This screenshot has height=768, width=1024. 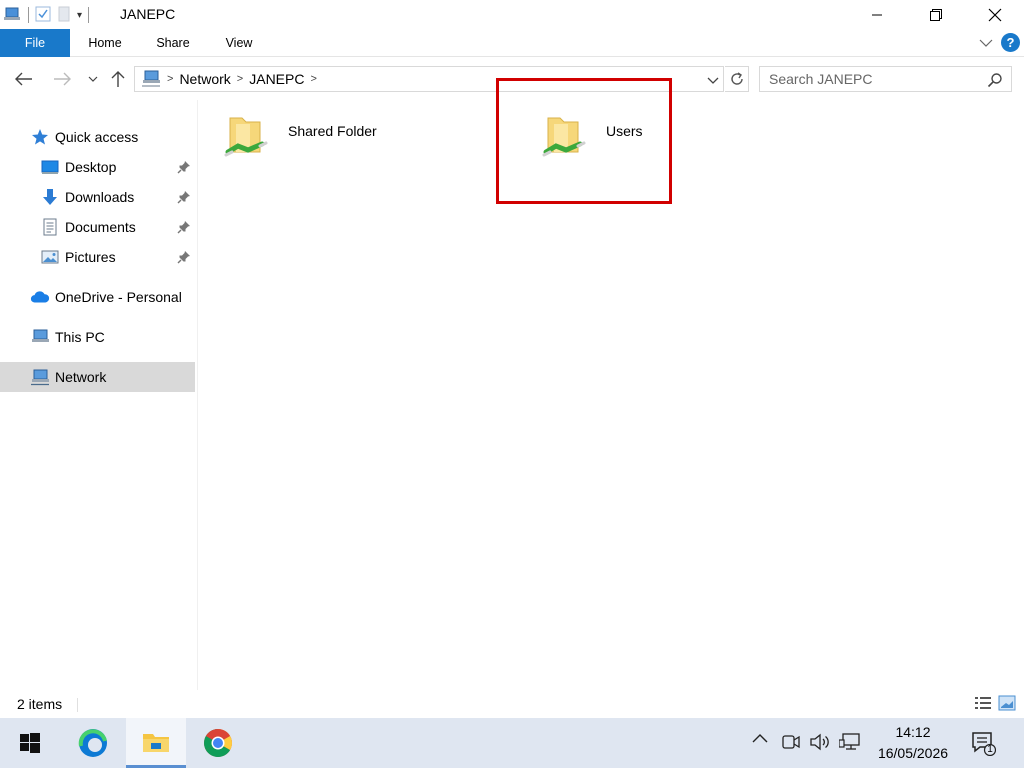 I want to click on sidebar-item-label: OneDrive - Personal, so click(x=118, y=297).